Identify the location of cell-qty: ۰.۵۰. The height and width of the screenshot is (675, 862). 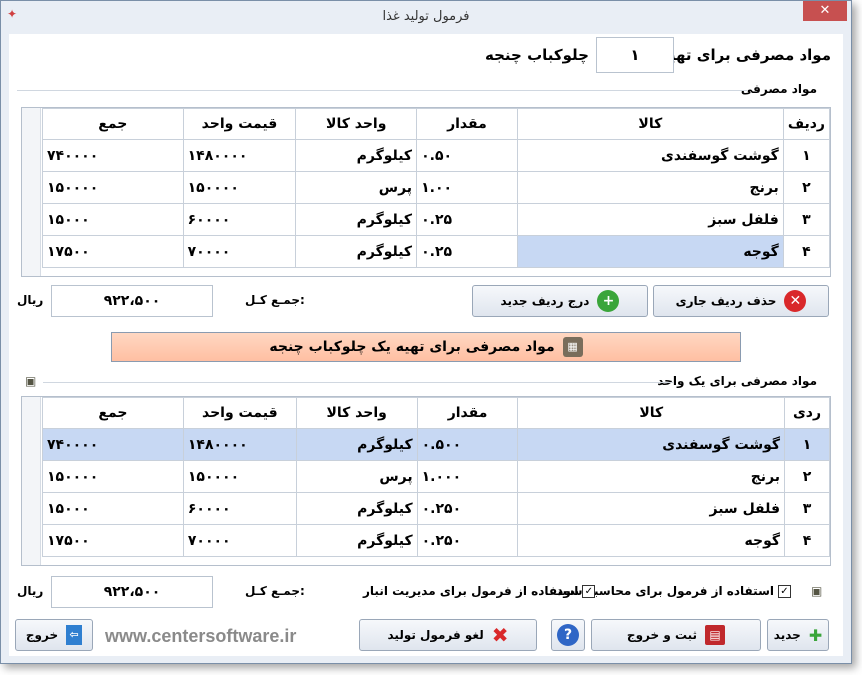
(467, 155).